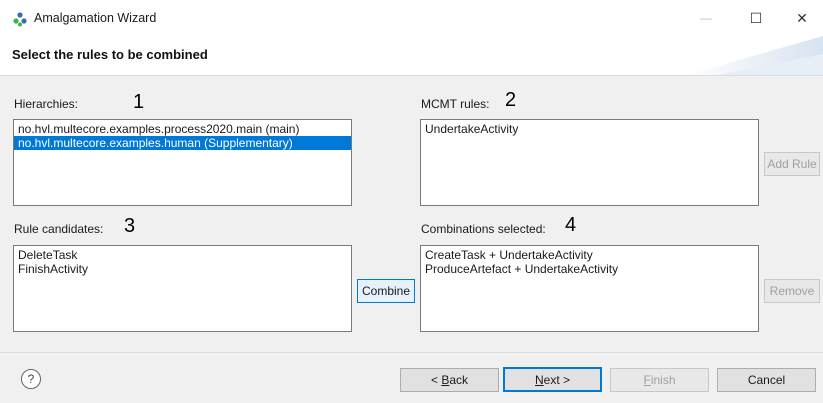  I want to click on list-item: CreateTask + UndertakeActivity, so click(589, 255).